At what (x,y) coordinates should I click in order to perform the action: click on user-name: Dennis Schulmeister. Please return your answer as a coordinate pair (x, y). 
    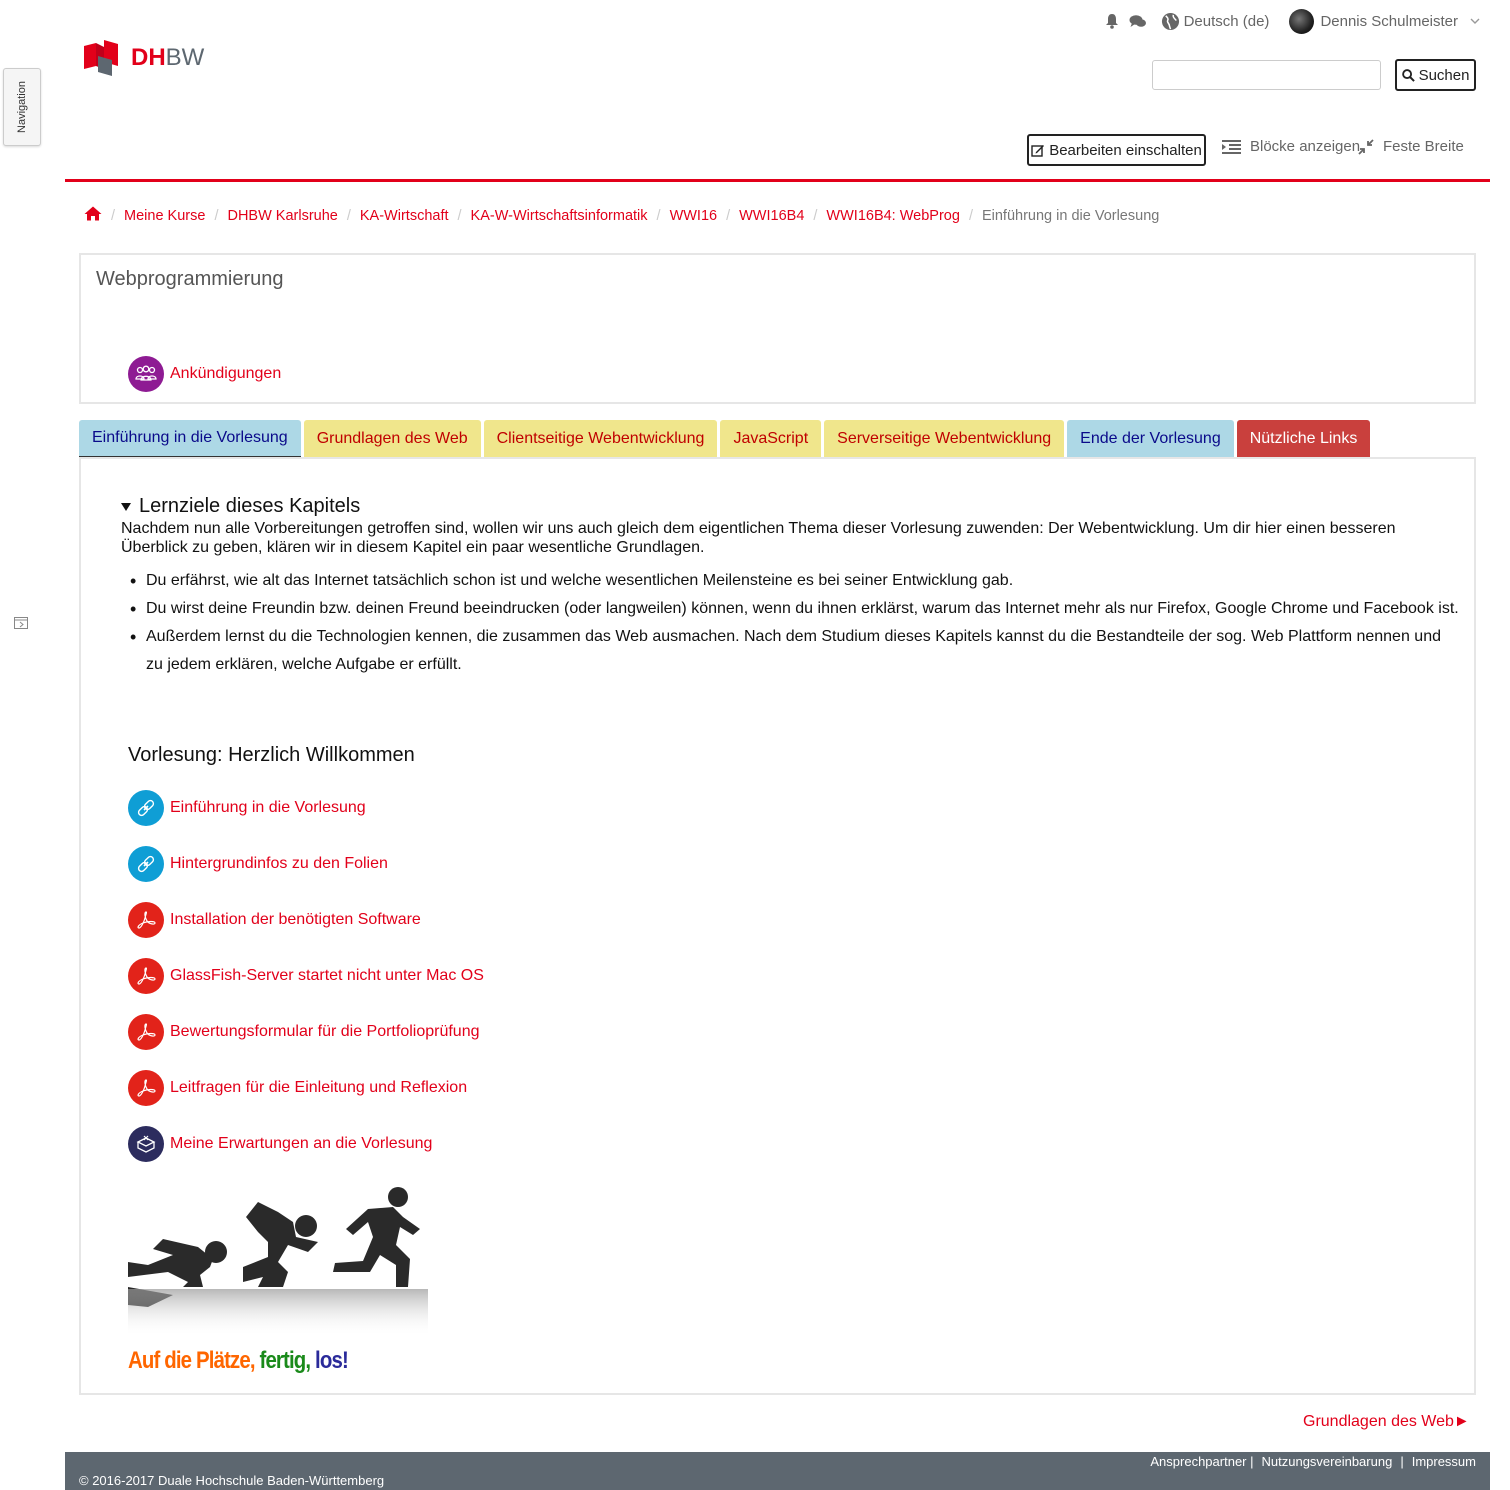
    Looking at the image, I should click on (1389, 21).